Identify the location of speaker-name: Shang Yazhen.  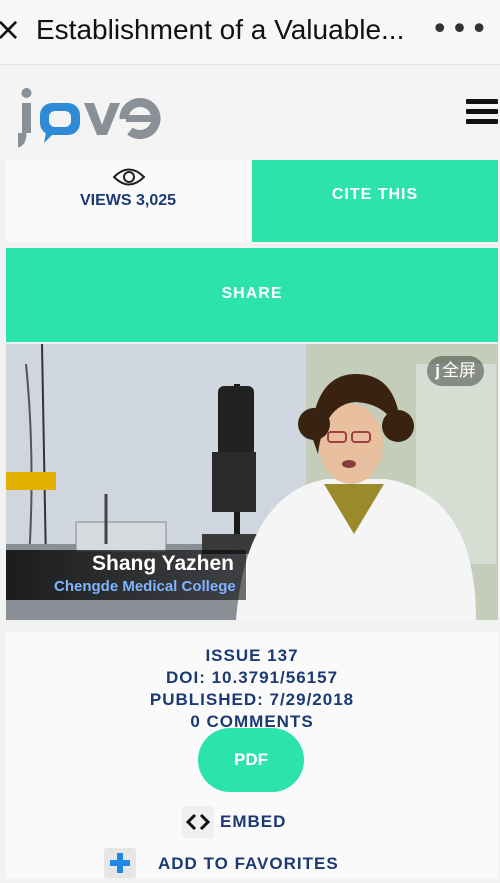
(163, 563).